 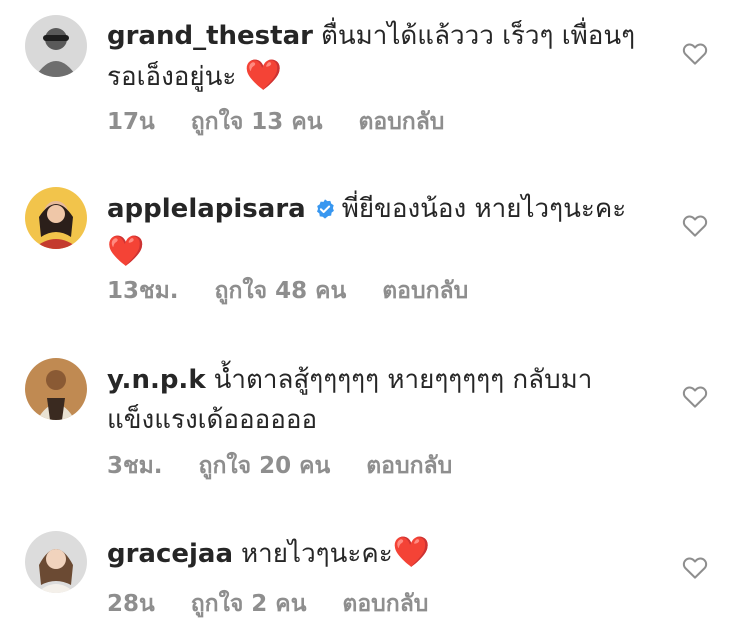 I want to click on comment-meta: 17น ถูกใจ 13 คน ตอบกลับ, so click(x=293, y=122).